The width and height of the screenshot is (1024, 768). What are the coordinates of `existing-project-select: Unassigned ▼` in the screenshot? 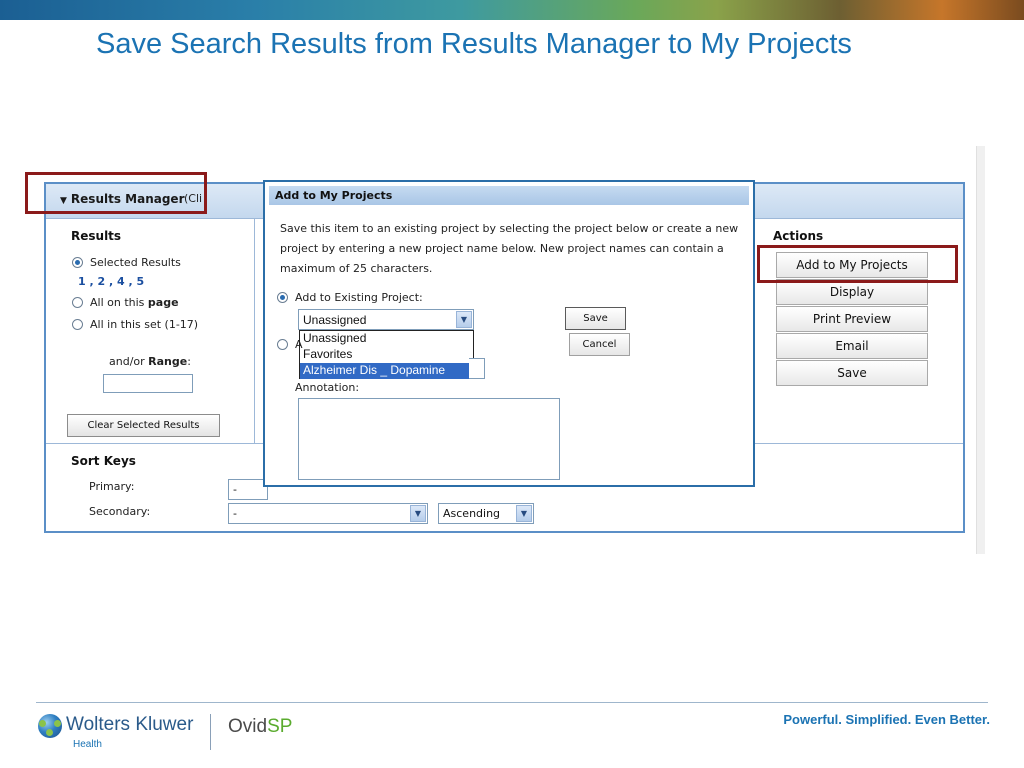 It's located at (386, 319).